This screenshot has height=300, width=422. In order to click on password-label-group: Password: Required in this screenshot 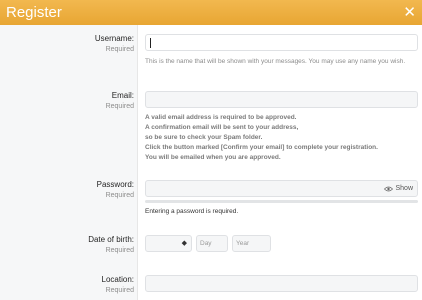, I will do `click(69, 189)`.